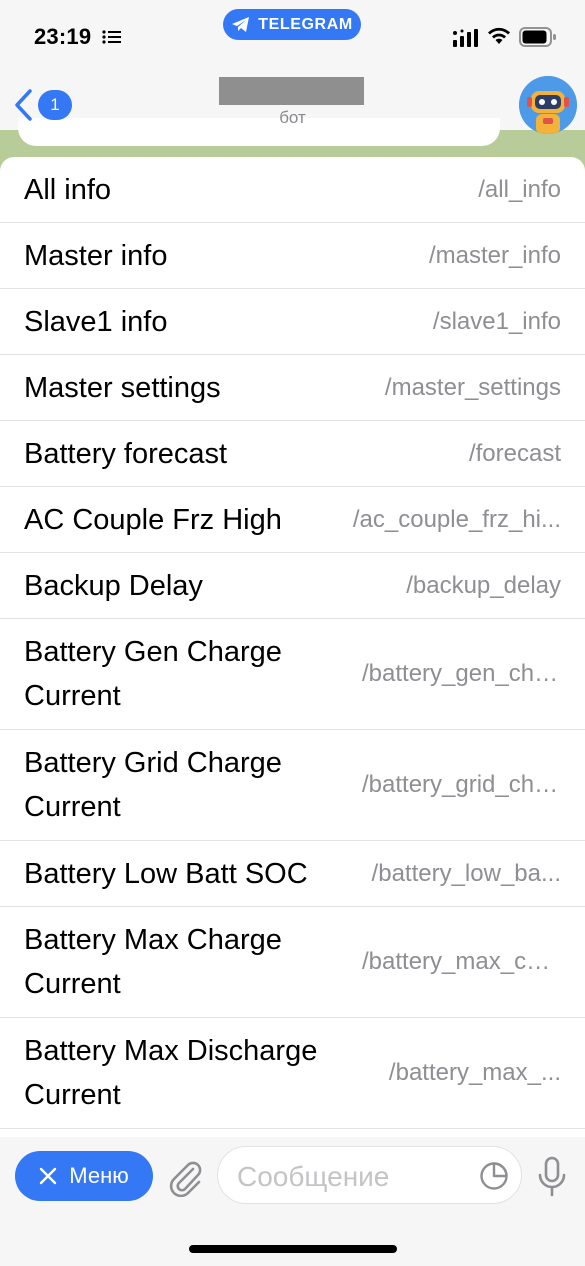 This screenshot has height=1266, width=585. Describe the element at coordinates (48, 1176) in the screenshot. I see `close-icon` at that location.